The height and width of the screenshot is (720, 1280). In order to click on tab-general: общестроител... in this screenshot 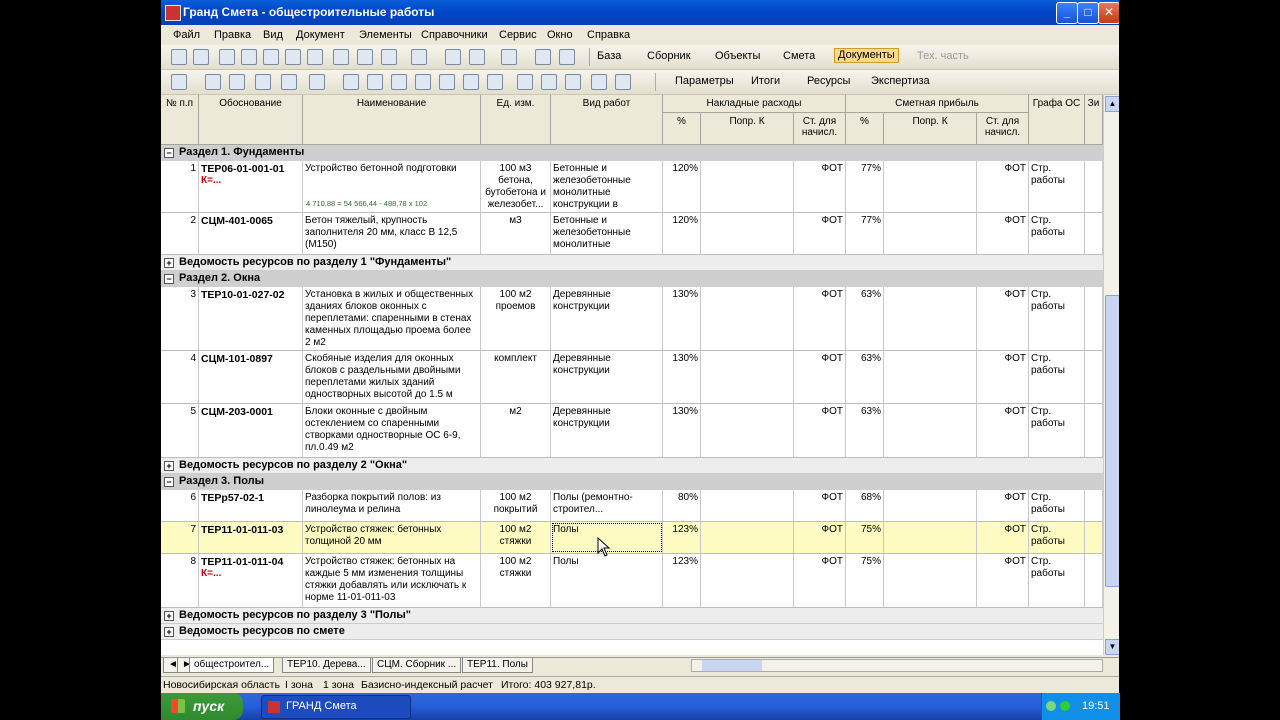, I will do `click(232, 665)`.